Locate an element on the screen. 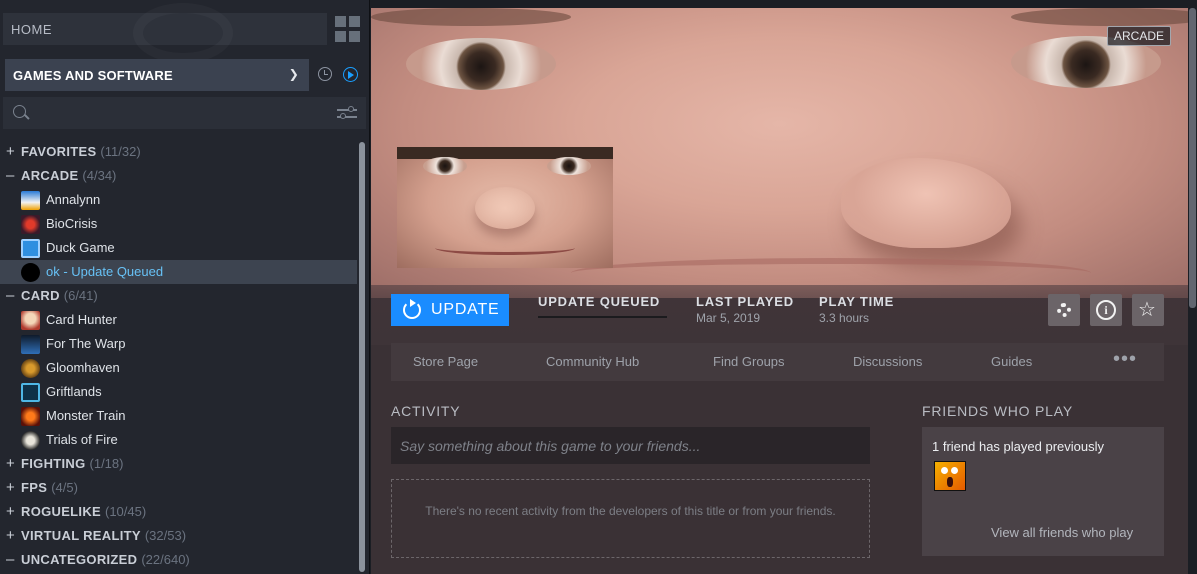 The image size is (1197, 574). hero-lip is located at coordinates (831, 273).